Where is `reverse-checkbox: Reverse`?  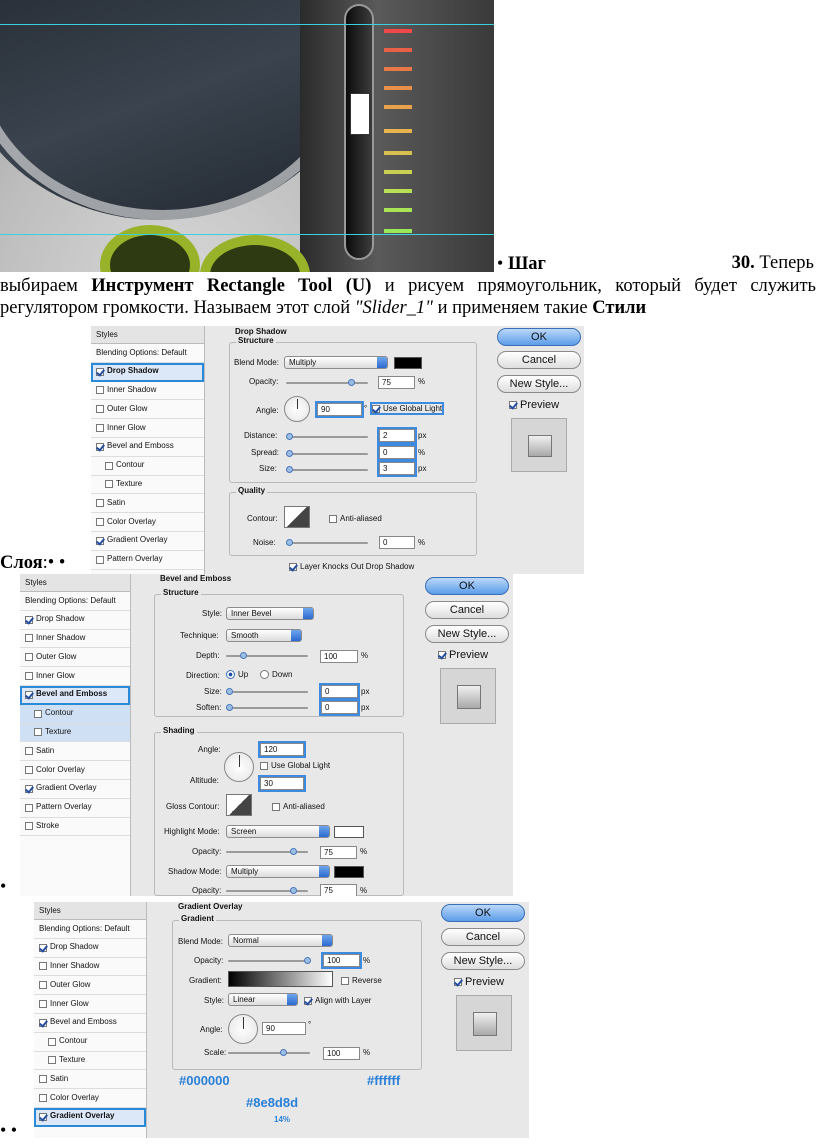
reverse-checkbox: Reverse is located at coordinates (361, 980).